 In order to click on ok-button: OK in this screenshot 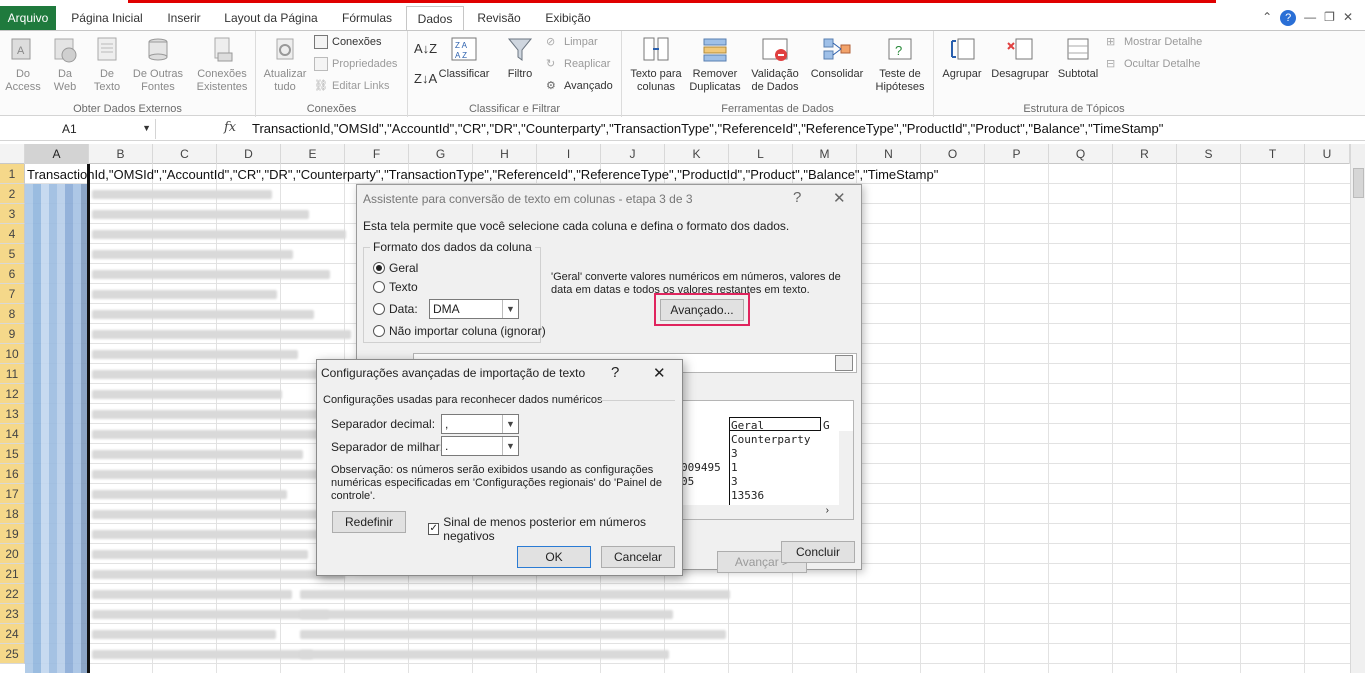, I will do `click(554, 557)`.